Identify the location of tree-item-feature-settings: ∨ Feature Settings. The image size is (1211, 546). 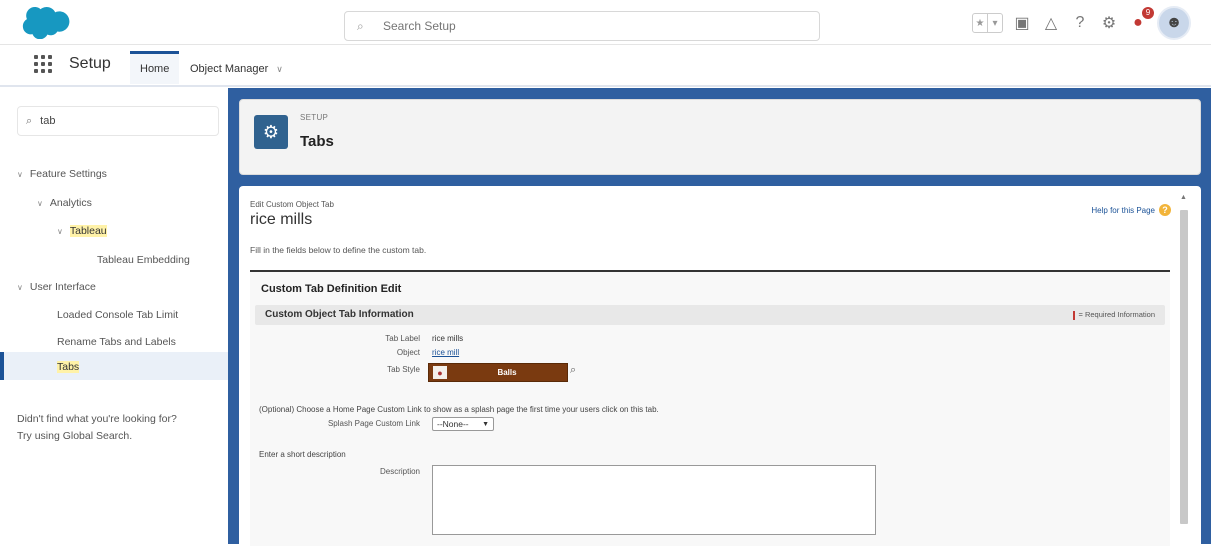
(62, 174).